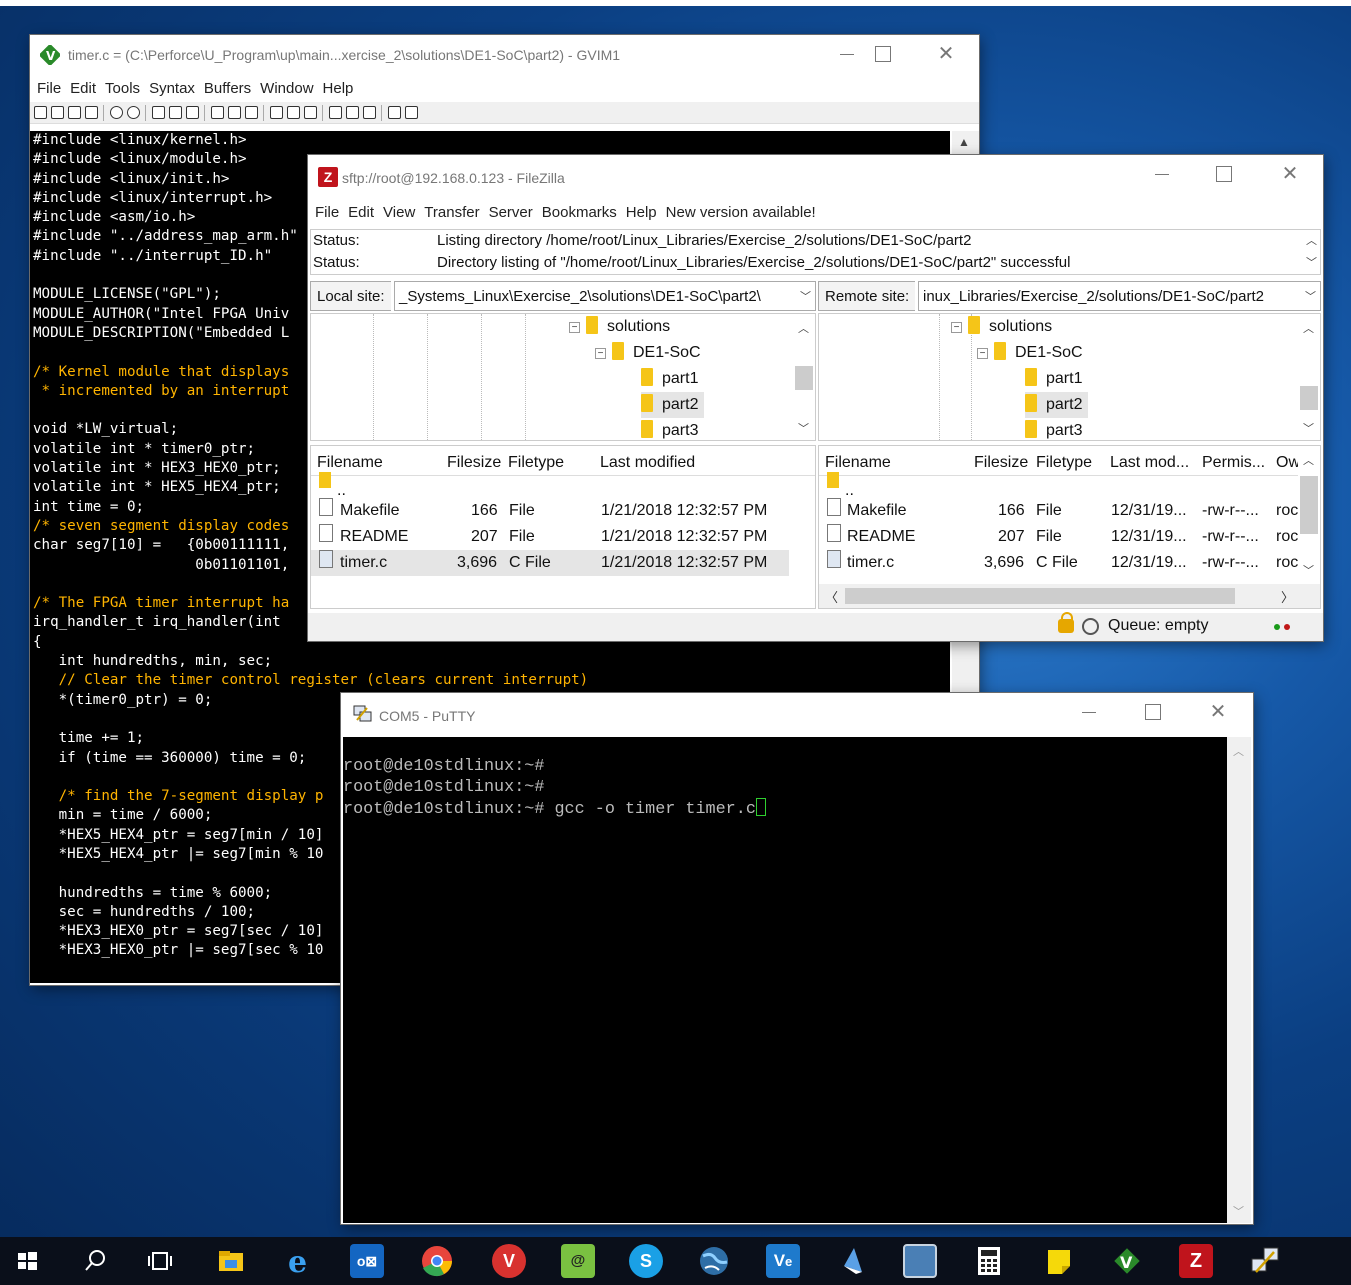 This screenshot has height=1285, width=1351. I want to click on chrome-icon, so click(437, 1261).